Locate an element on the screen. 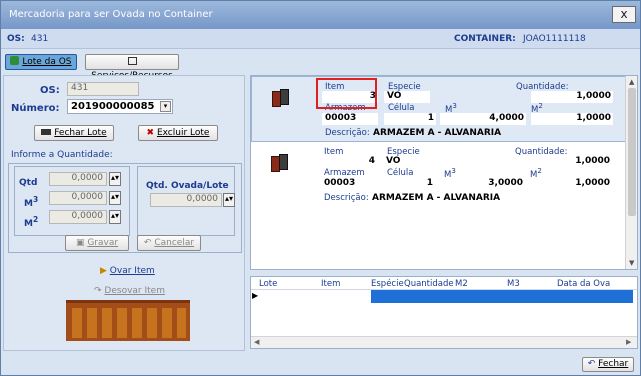 The image size is (641, 376). qtd-ovada-spin-icon: ▴▾ is located at coordinates (229, 200).